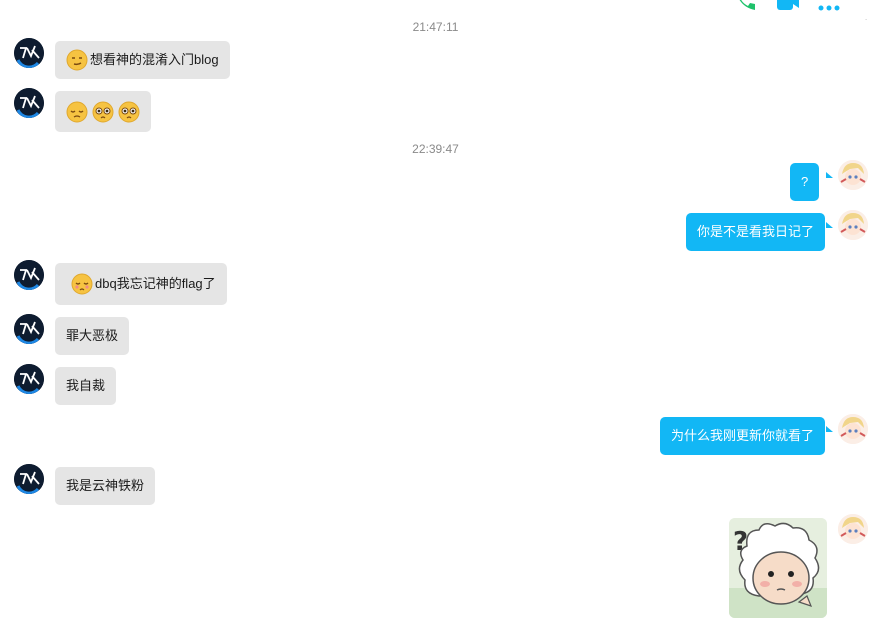 The width and height of the screenshot is (871, 622). I want to click on sheep-sticker-image: ?, so click(778, 568).